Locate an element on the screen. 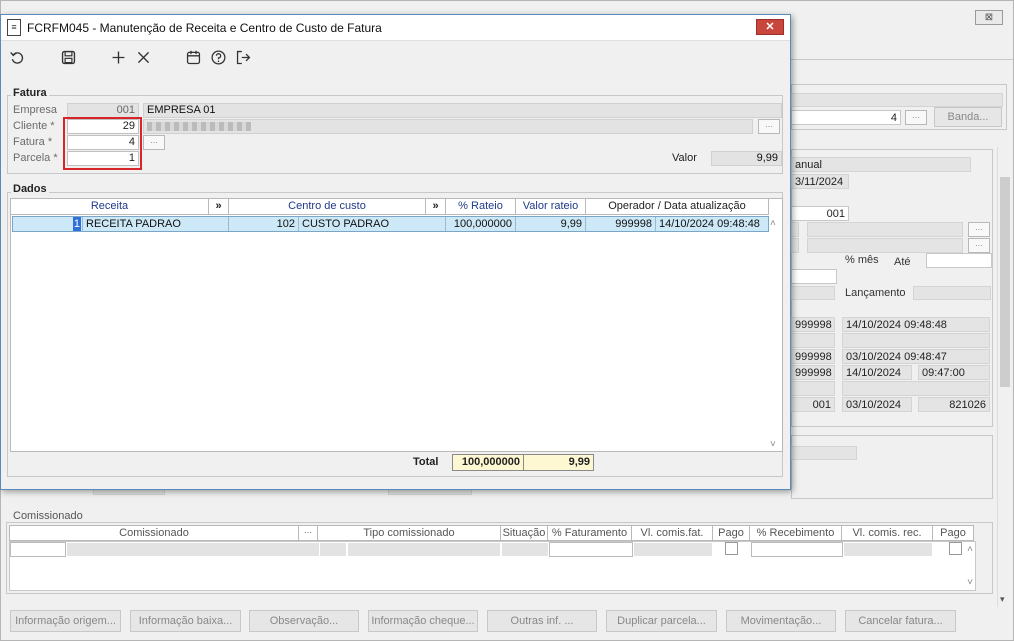 The height and width of the screenshot is (641, 1014). col-rateio: % Rateio is located at coordinates (481, 207).